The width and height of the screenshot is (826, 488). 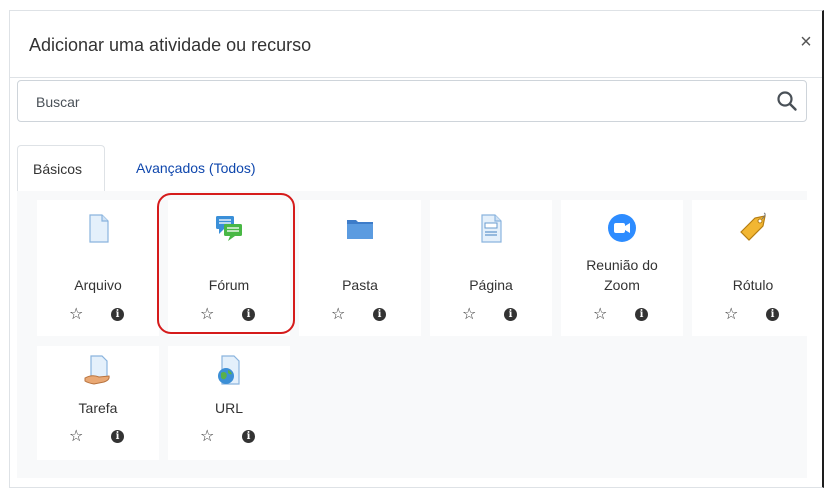 I want to click on activity-card-url: URL ☆ i, so click(x=229, y=403).